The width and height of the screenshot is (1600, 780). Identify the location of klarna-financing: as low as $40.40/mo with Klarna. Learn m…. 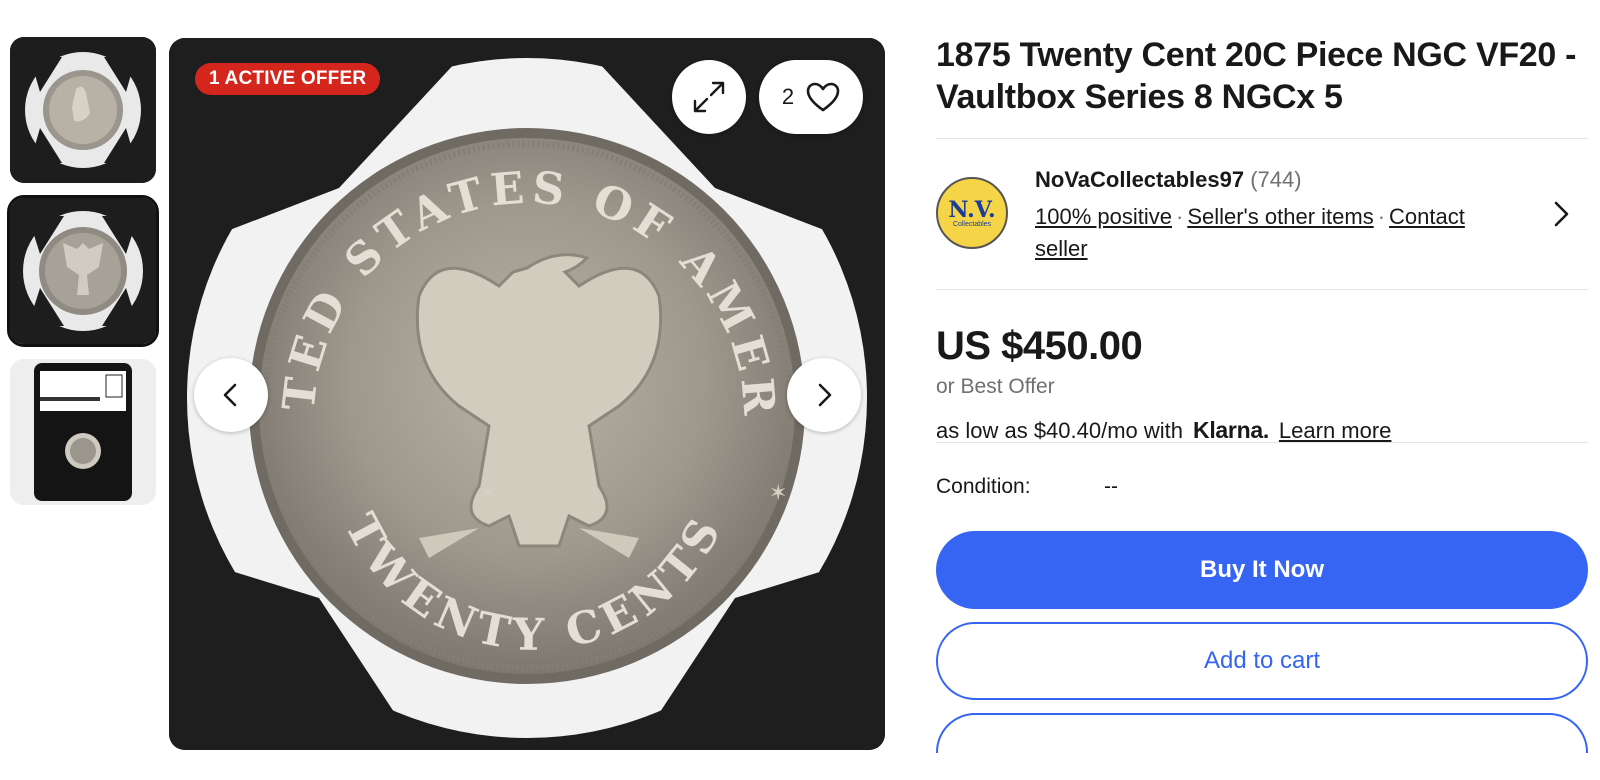
(1262, 430).